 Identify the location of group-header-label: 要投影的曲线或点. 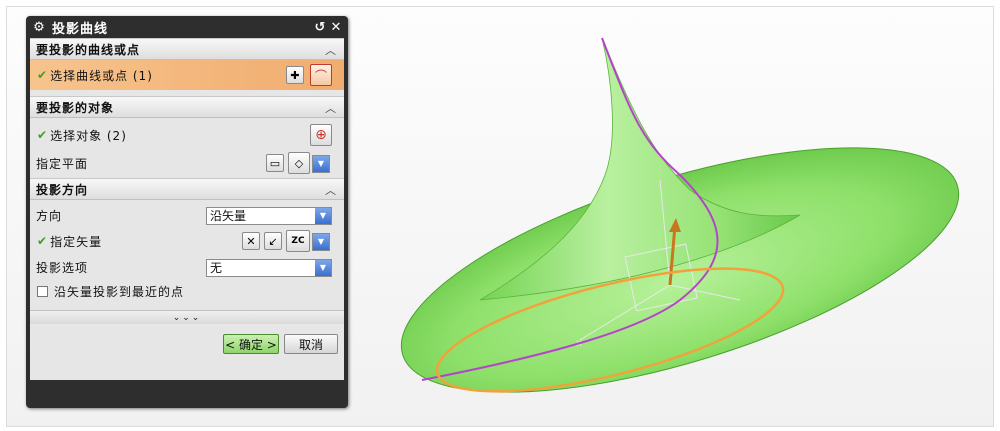
(88, 49).